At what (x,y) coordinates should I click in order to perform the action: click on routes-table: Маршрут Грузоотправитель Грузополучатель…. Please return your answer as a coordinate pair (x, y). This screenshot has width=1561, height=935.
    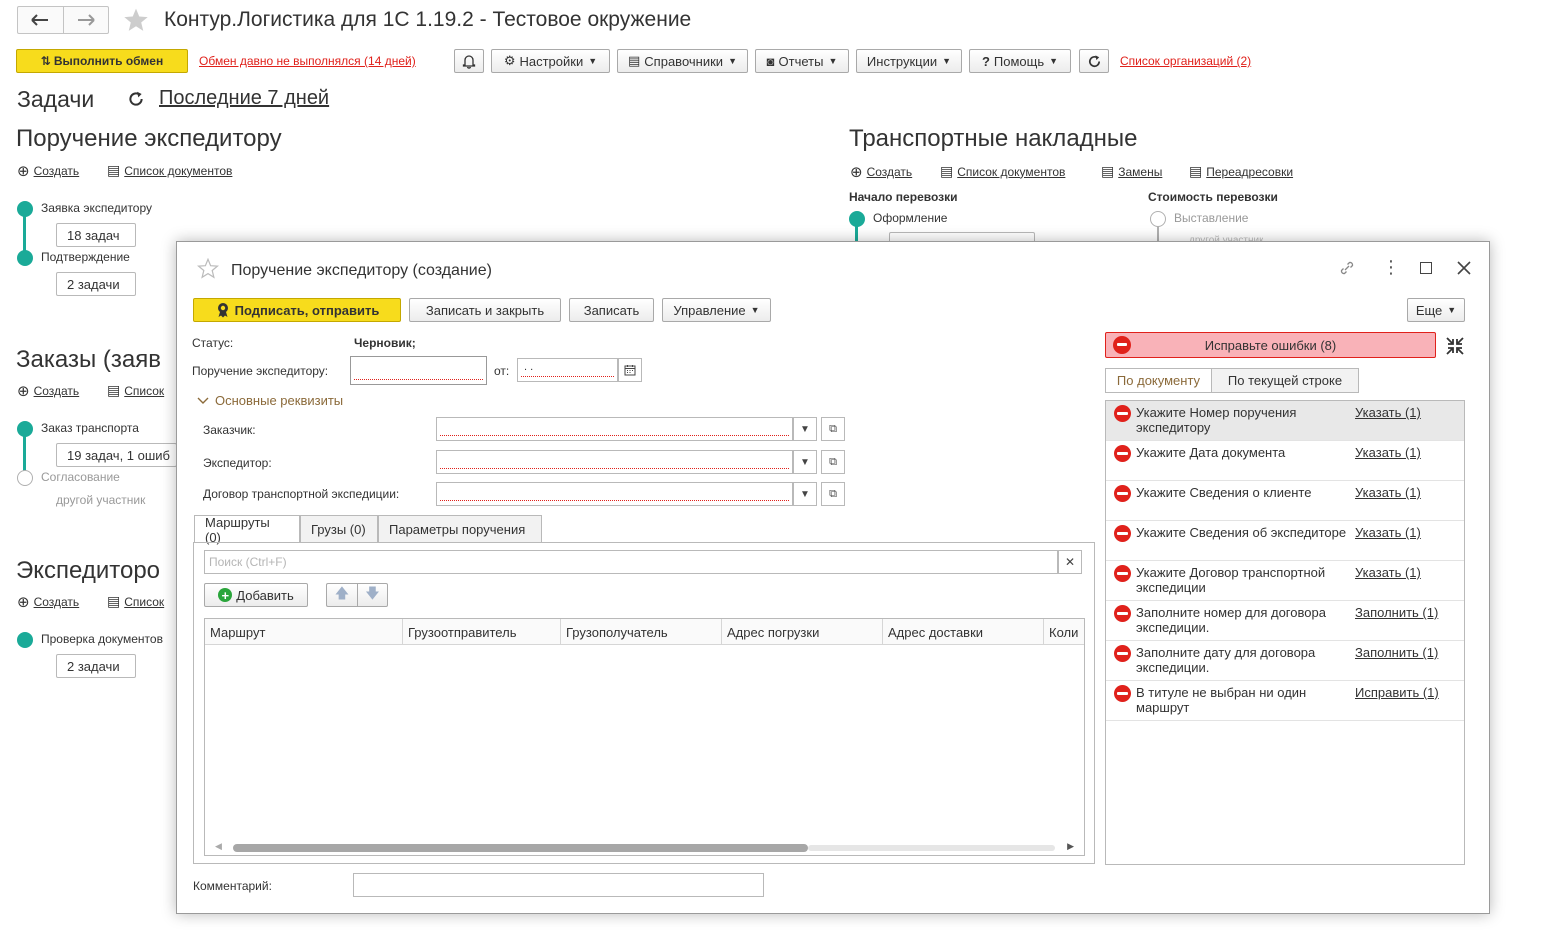
    Looking at the image, I should click on (644, 737).